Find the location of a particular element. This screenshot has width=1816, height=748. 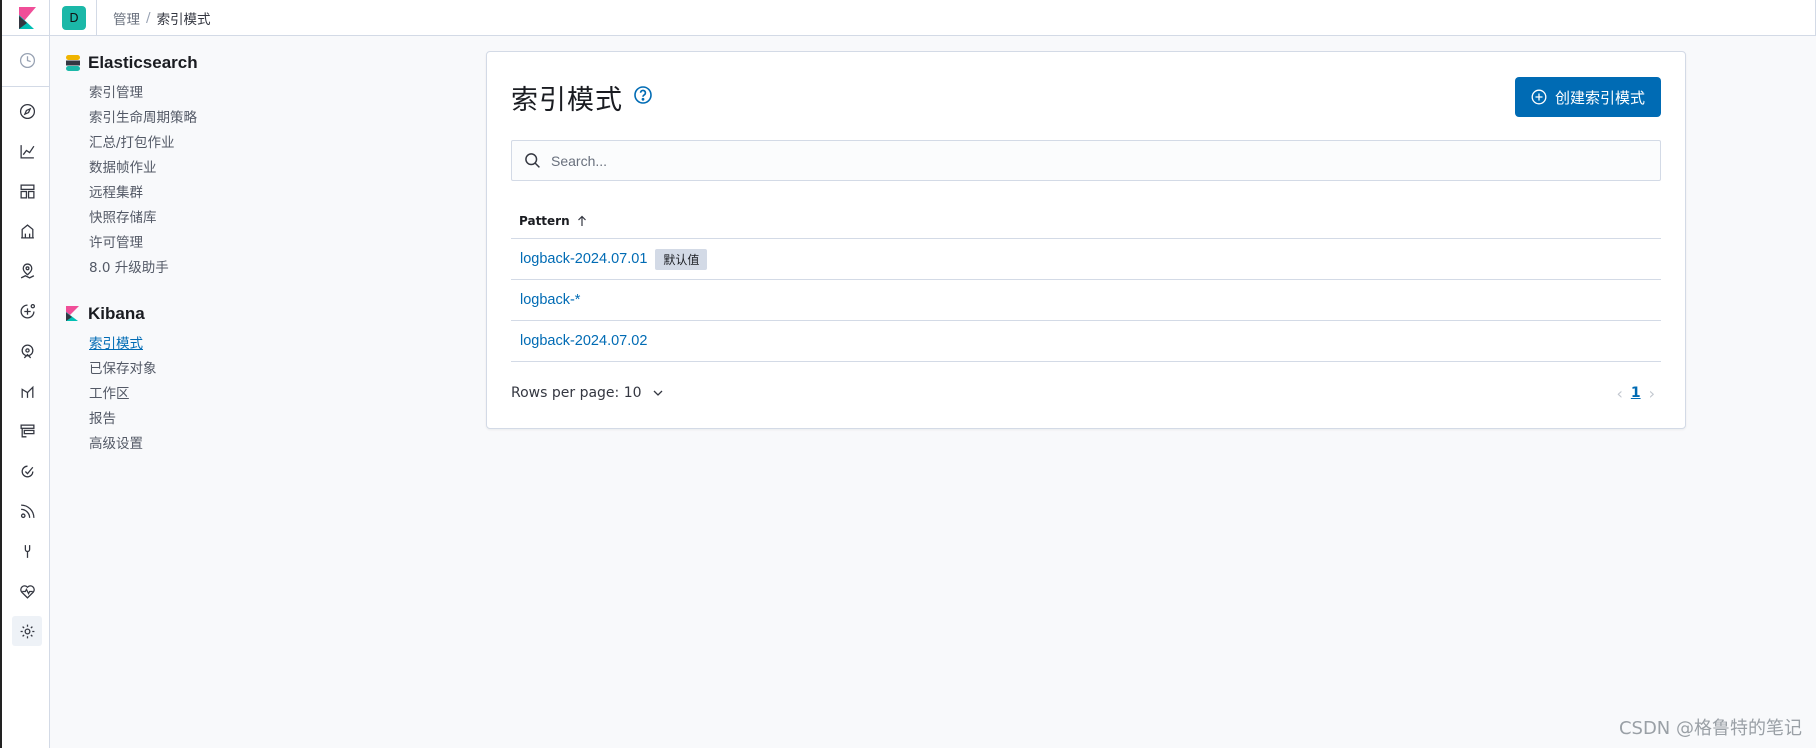

breadcrumb: 管理 / 索引模式 is located at coordinates (162, 18).